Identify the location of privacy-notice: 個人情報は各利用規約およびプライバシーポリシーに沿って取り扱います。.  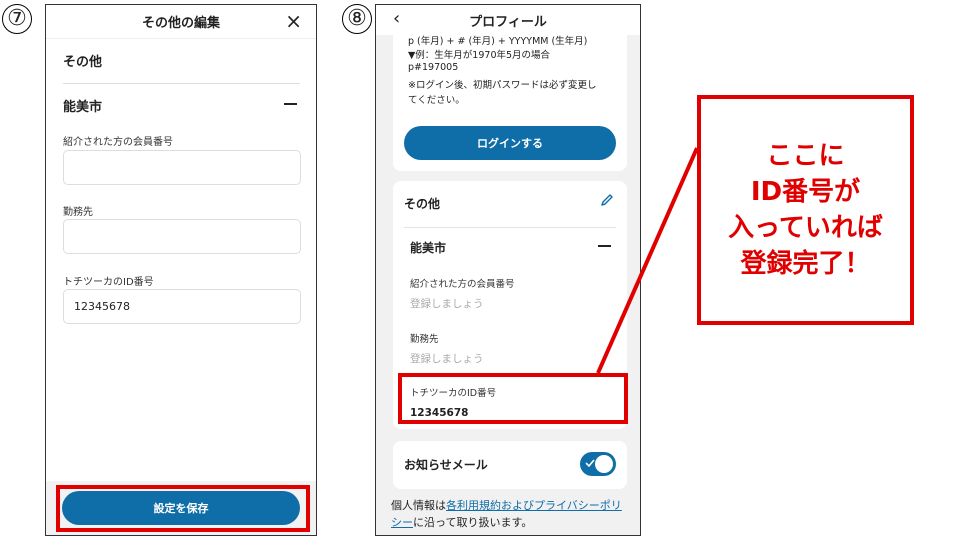
(511, 514).